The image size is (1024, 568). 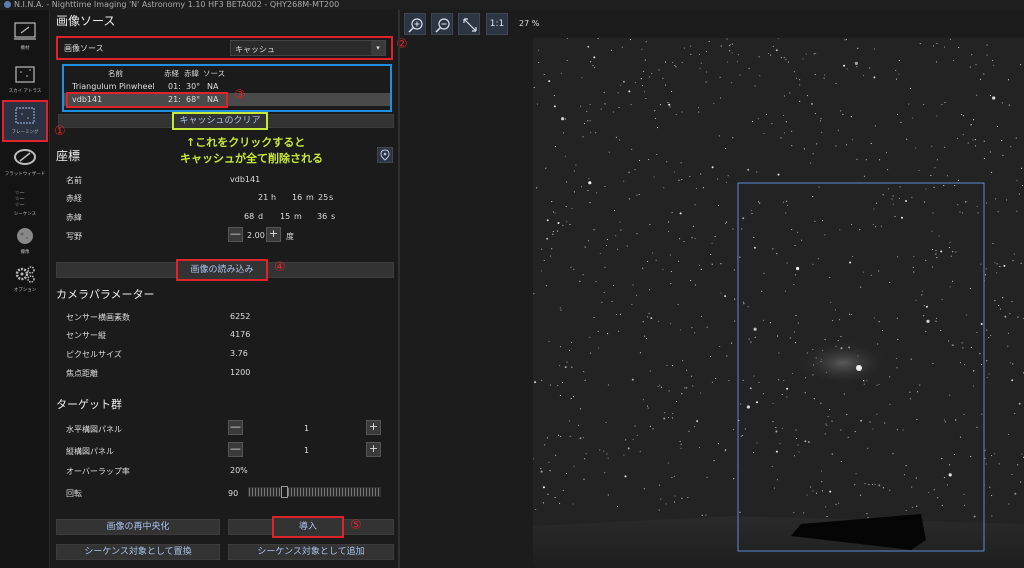 I want to click on coordinates-title: 座標, so click(x=68, y=156).